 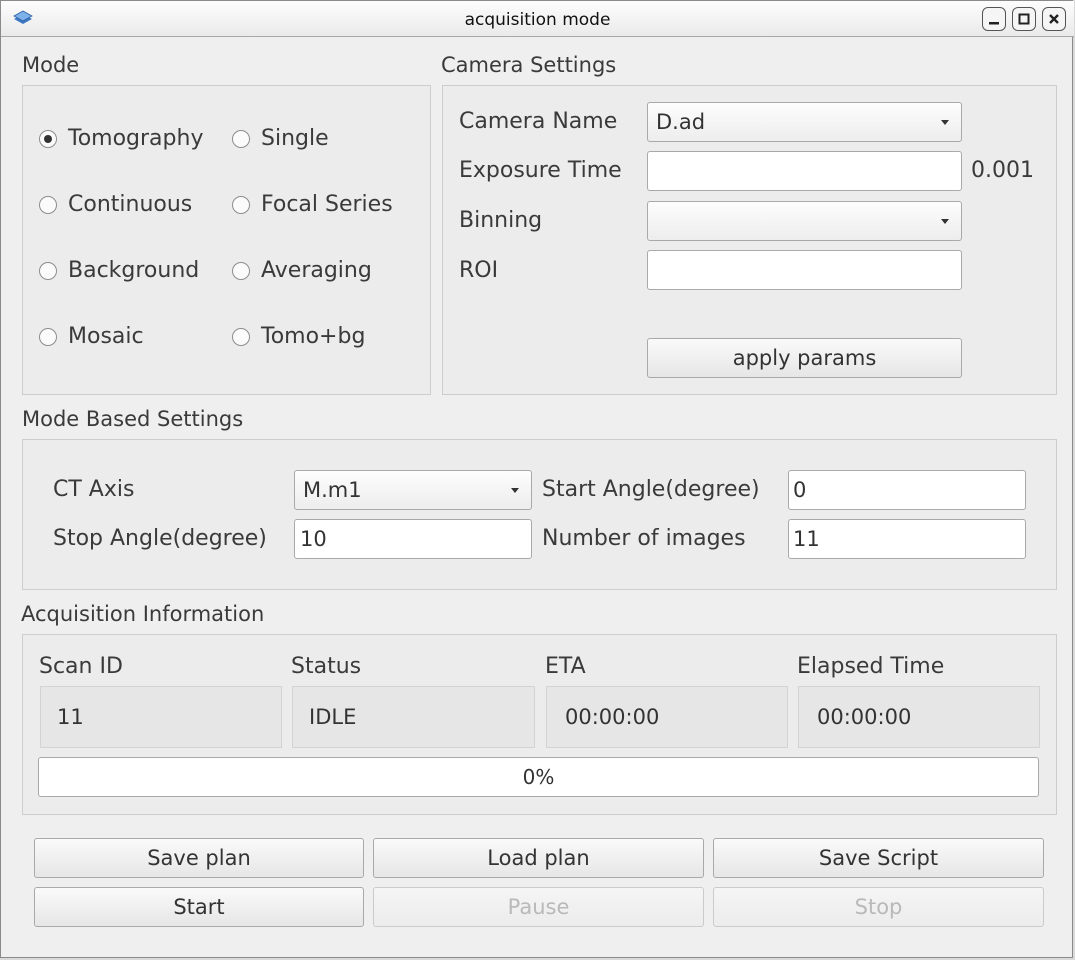 What do you see at coordinates (538, 858) in the screenshot?
I see `load-plan-button: Load plan` at bounding box center [538, 858].